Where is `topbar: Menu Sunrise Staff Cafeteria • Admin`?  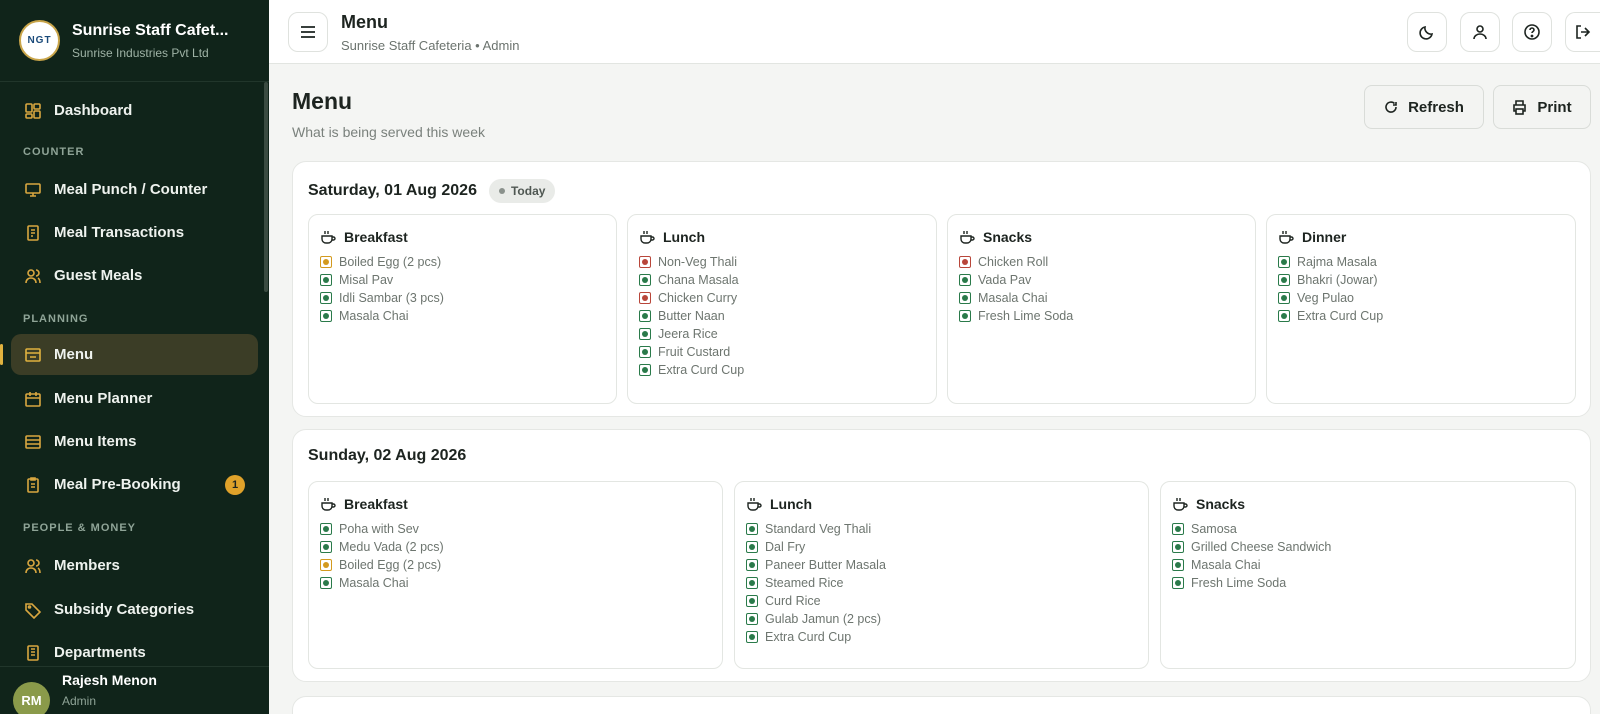
topbar: Menu Sunrise Staff Cafeteria • Admin is located at coordinates (934, 32).